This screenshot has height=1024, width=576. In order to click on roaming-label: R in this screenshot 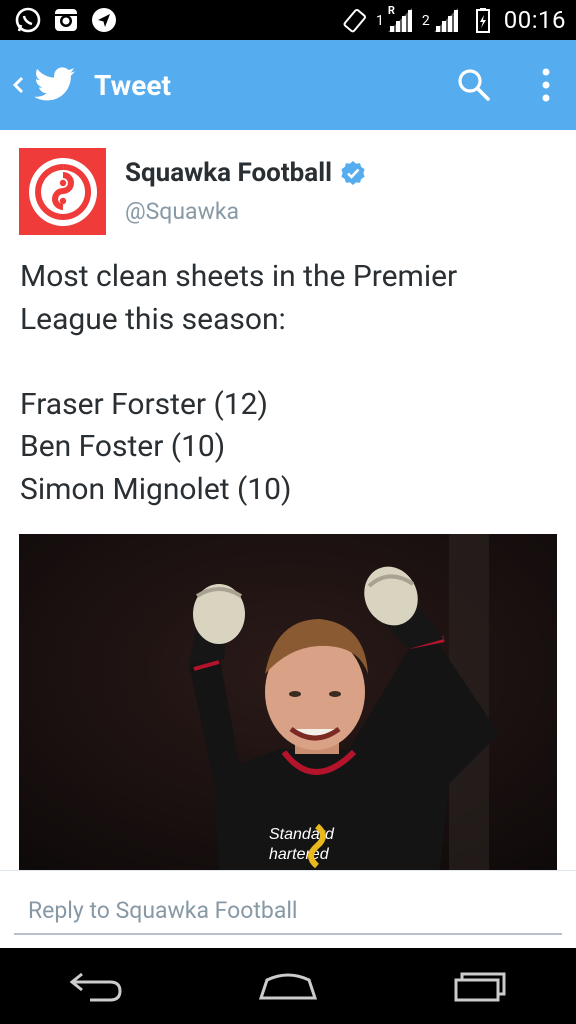, I will do `click(391, 10)`.